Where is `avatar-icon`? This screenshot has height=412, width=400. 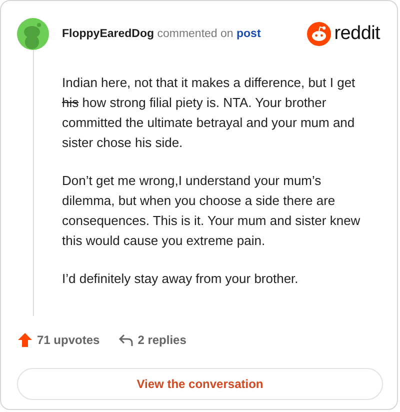 avatar-icon is located at coordinates (33, 34).